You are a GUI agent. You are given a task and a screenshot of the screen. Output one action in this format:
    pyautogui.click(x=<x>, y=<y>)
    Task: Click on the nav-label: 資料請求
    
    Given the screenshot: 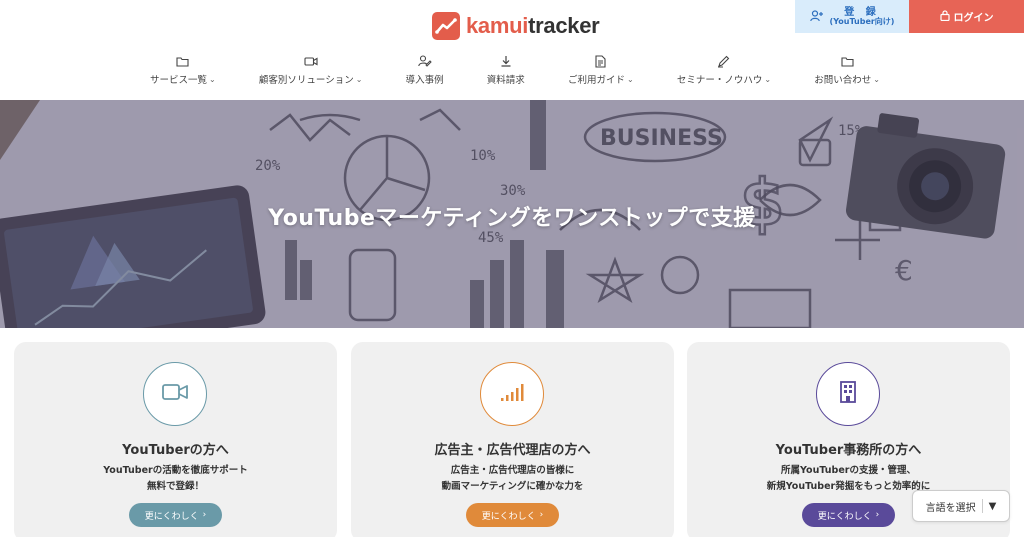 What is the action you would take?
    pyautogui.click(x=505, y=80)
    